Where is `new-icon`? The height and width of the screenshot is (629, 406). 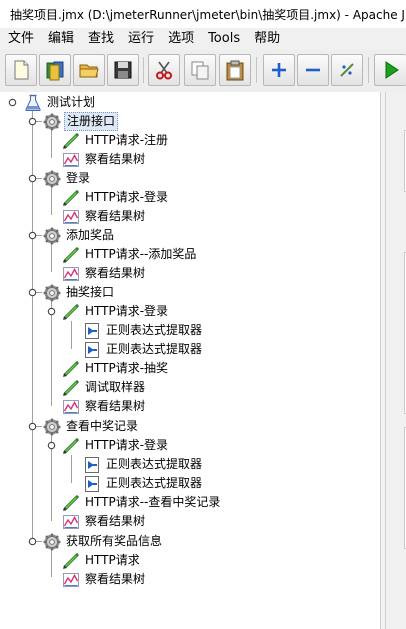
new-icon is located at coordinates (21, 70).